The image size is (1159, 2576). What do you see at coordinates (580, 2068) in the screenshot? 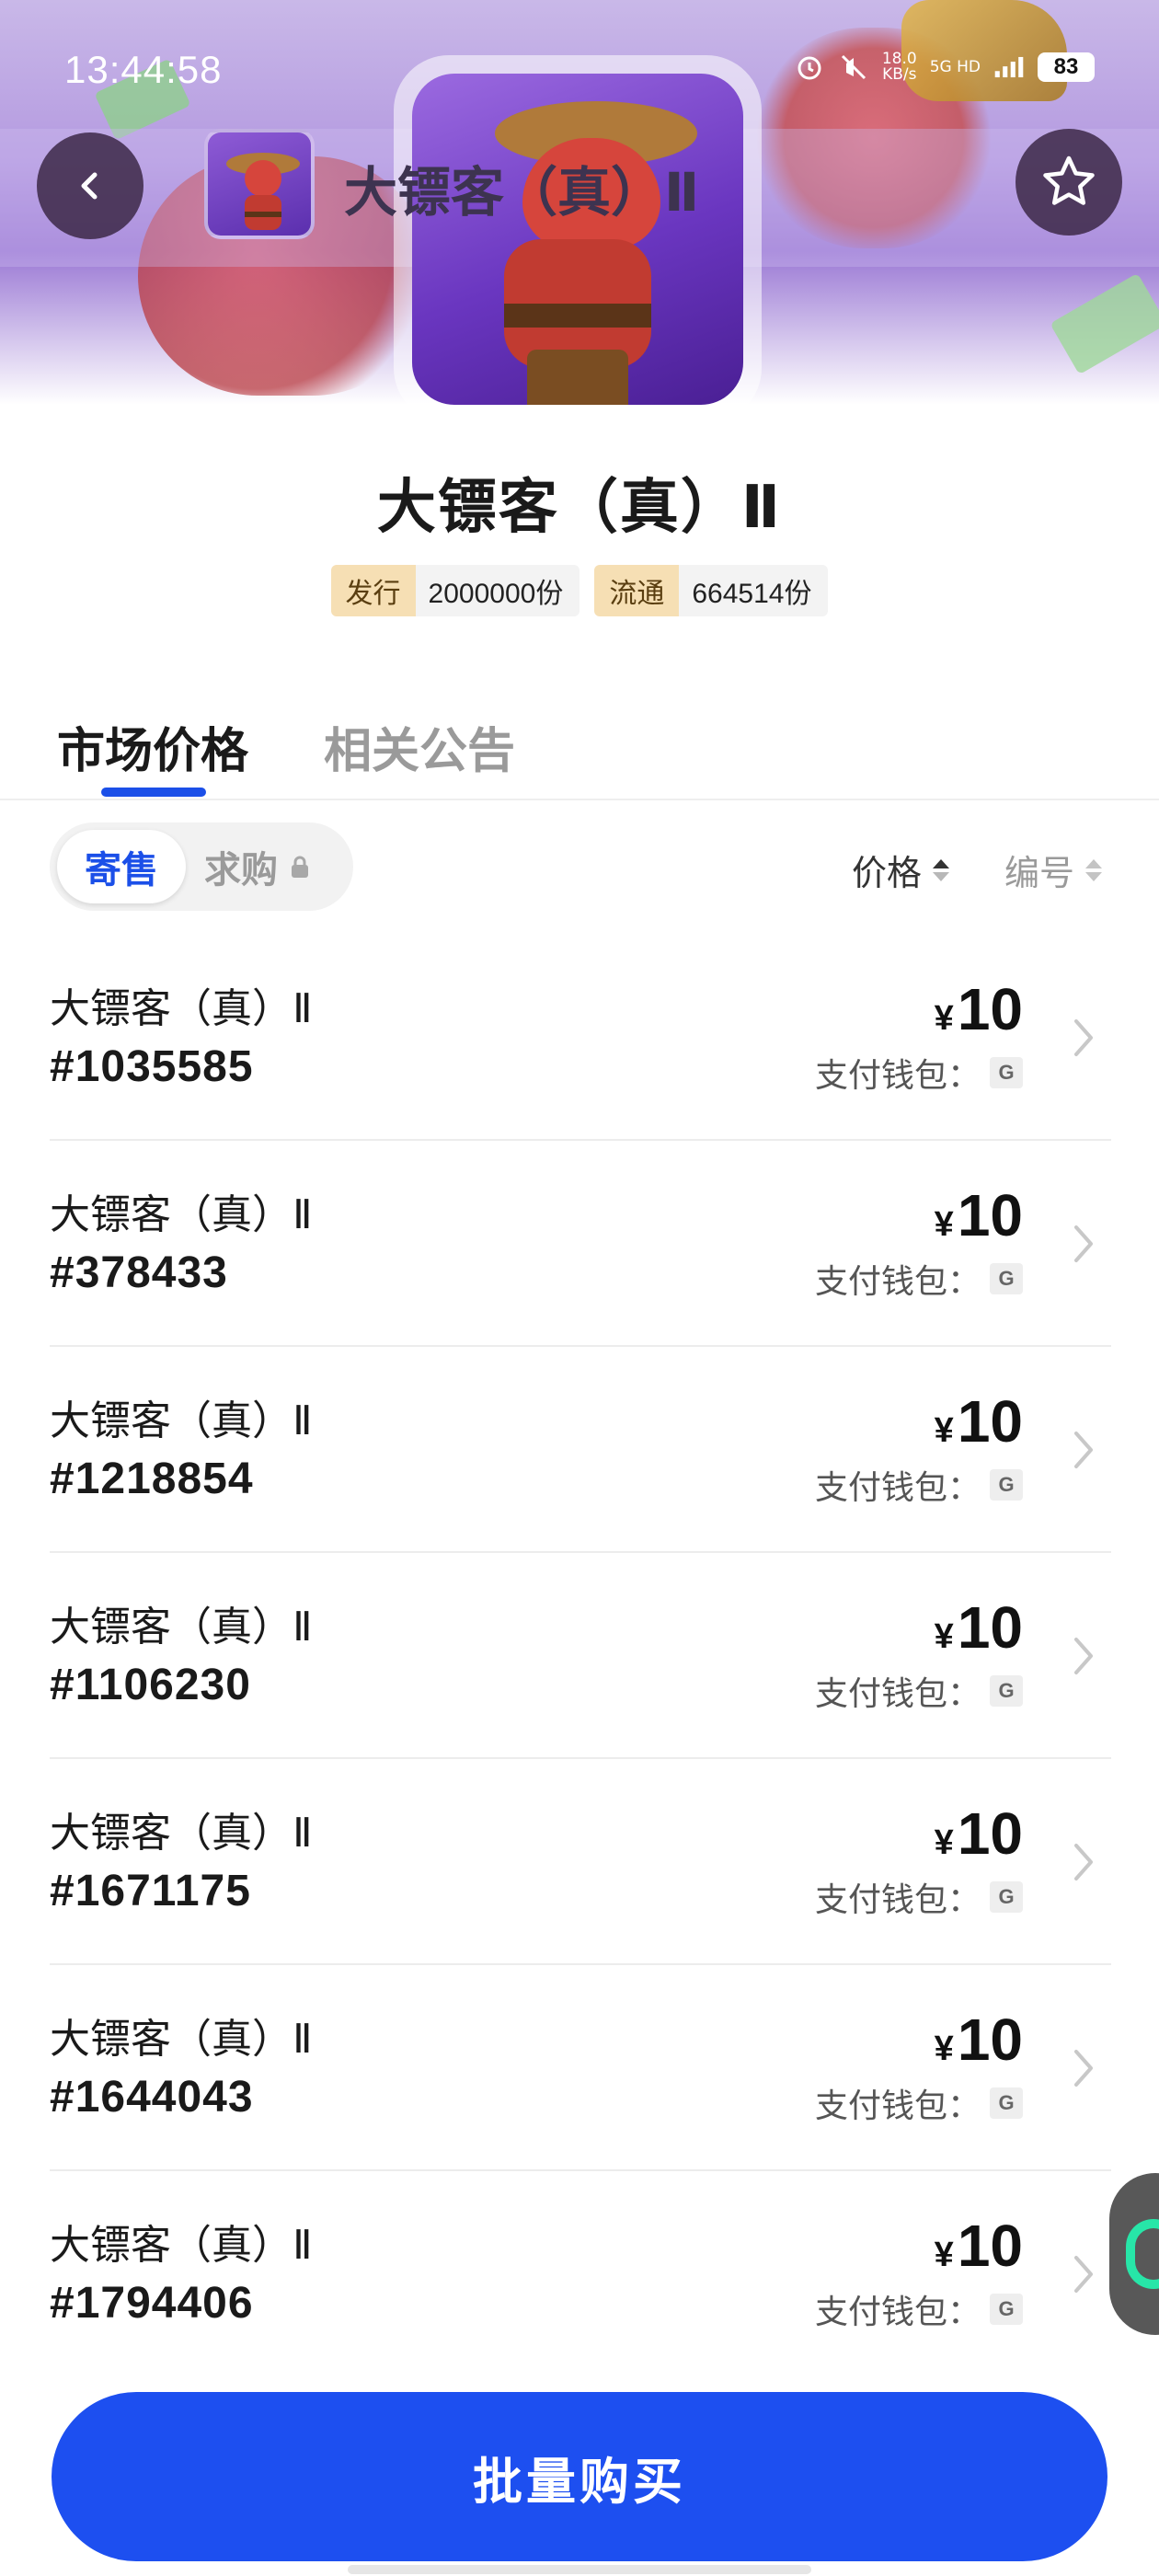
I see `list-item: 大镖客（真）Ⅱ #1644043 ¥10 支付钱包： G` at bounding box center [580, 2068].